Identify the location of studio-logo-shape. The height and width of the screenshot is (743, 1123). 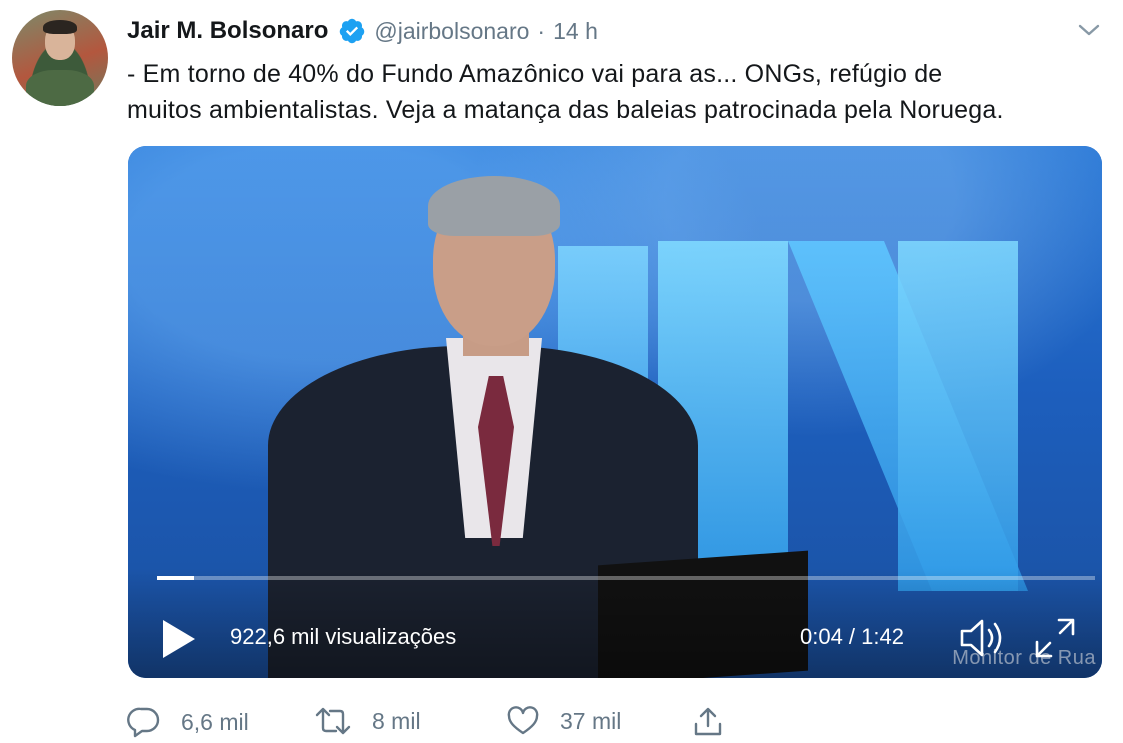
(958, 416).